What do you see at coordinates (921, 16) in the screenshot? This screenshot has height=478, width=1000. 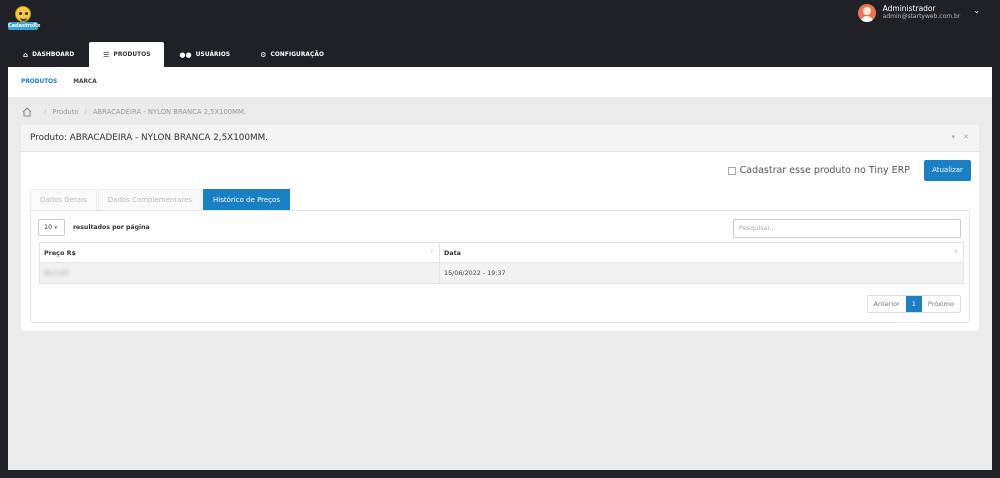 I see `user-email: admin@startyweb.com.br` at bounding box center [921, 16].